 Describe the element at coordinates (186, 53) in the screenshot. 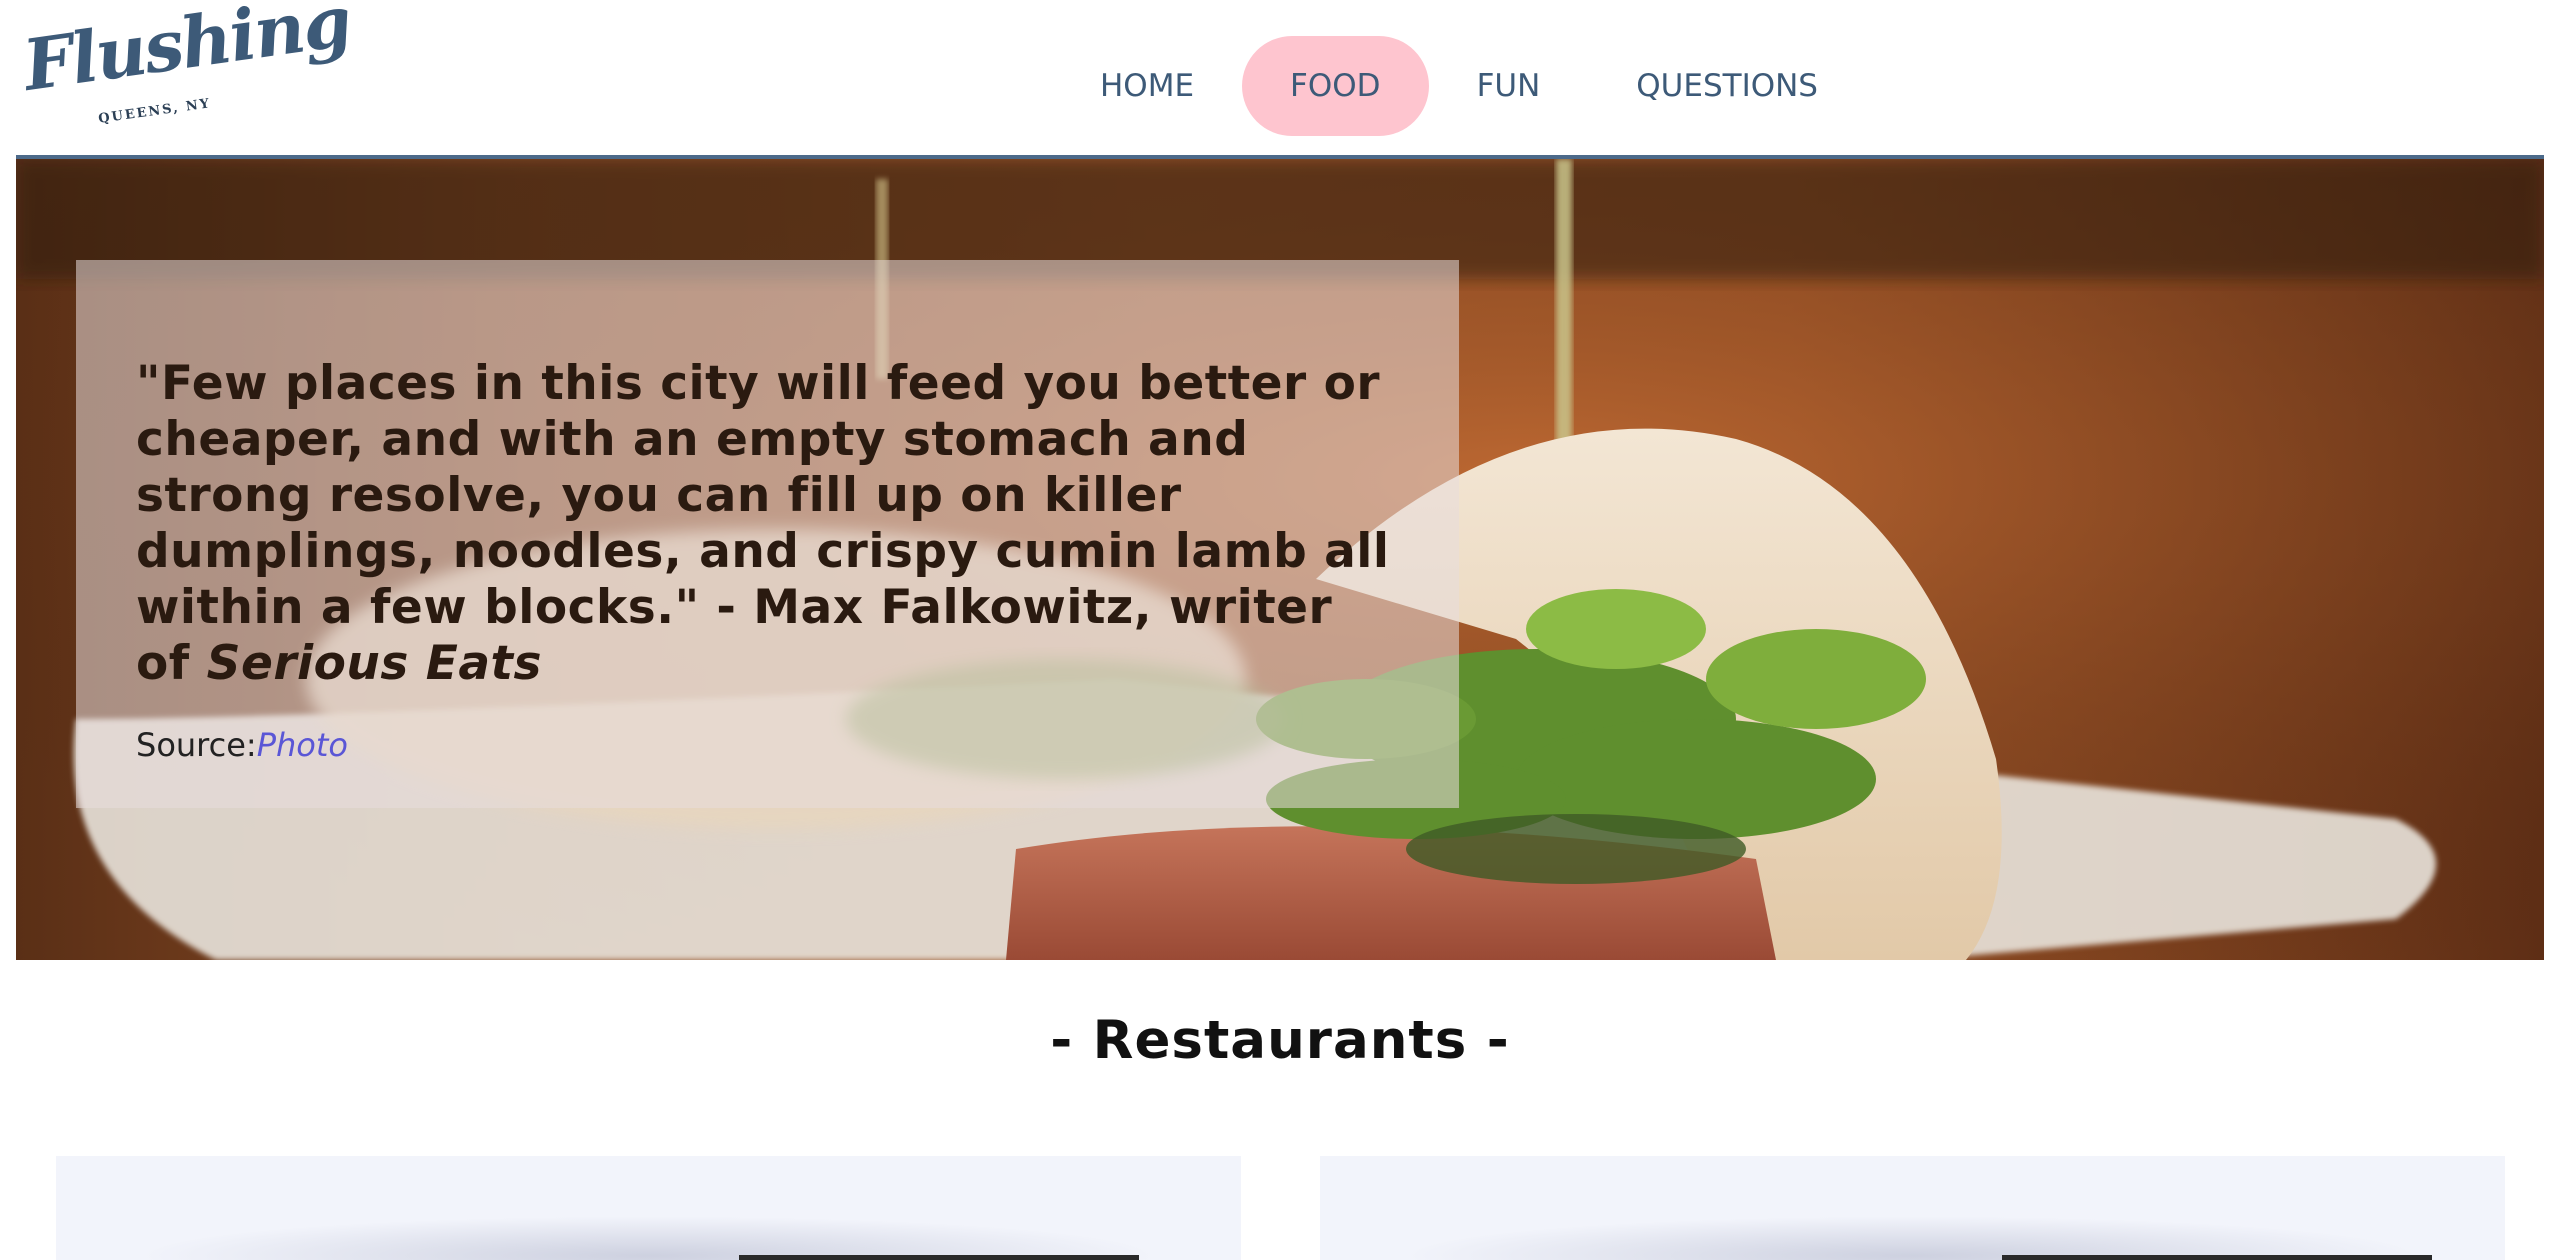

I see `logo-script-text: Flushing` at that location.